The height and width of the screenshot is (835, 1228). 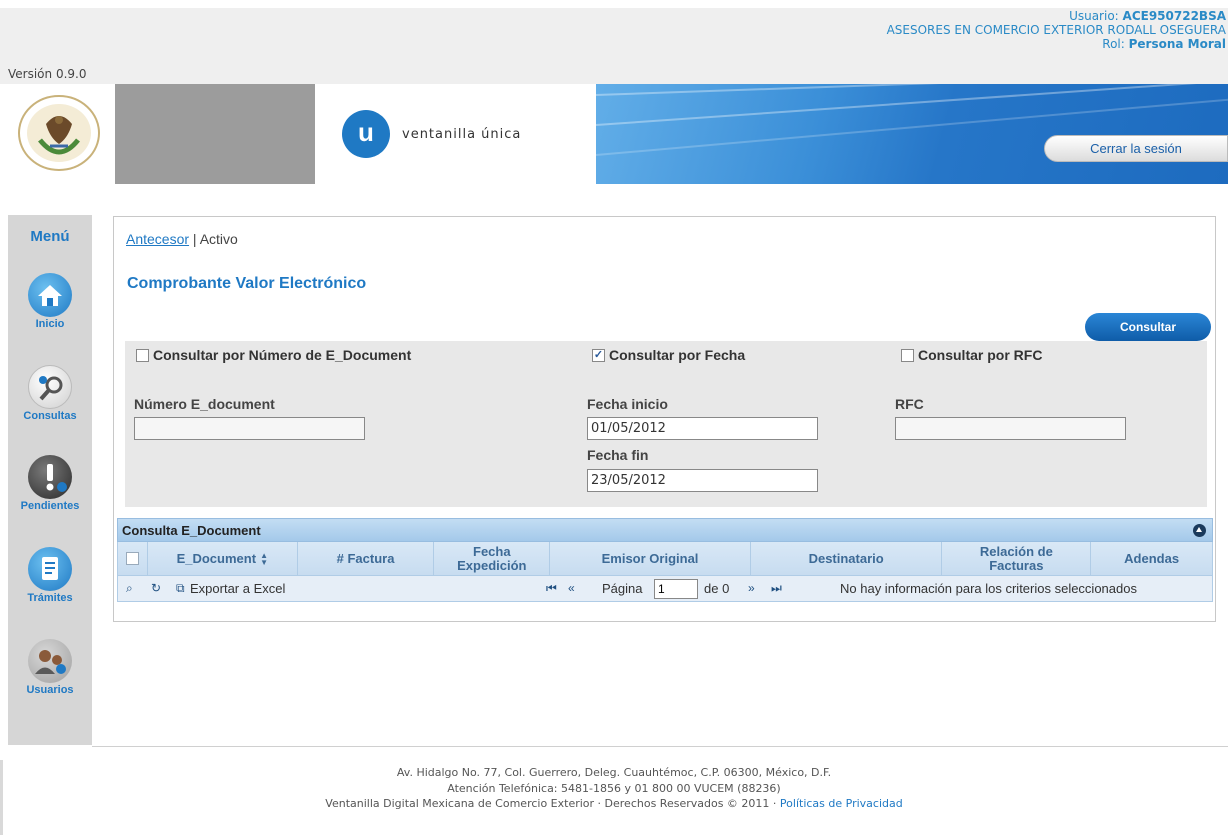 I want to click on logo-u-icon: u, so click(x=366, y=134).